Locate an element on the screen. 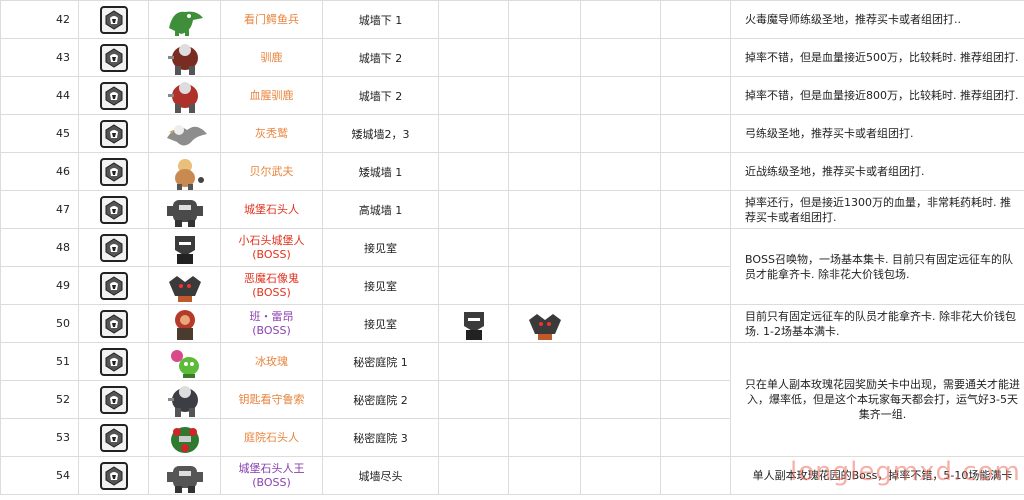 The width and height of the screenshot is (1024, 500). table-row: 42 看门鳄鱼兵 城墙下 1 火毒魔导师练级圣地，推荐买卡或者组团打.. is located at coordinates (512, 19).